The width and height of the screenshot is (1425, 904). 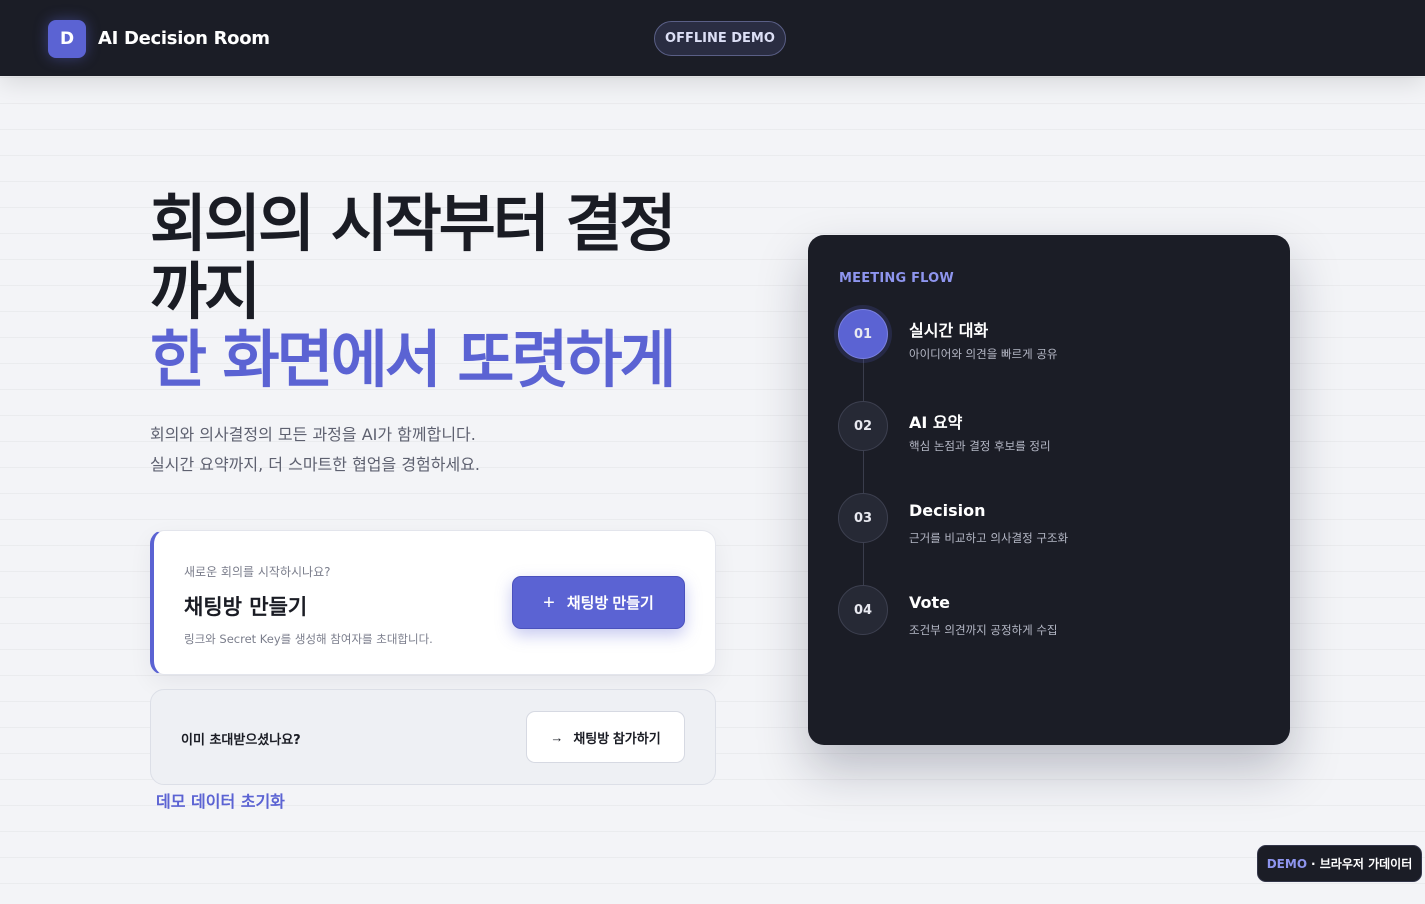 I want to click on flow-step: 04 Vote 조건부 의견까지 공정하게 수집, so click(x=1053, y=615).